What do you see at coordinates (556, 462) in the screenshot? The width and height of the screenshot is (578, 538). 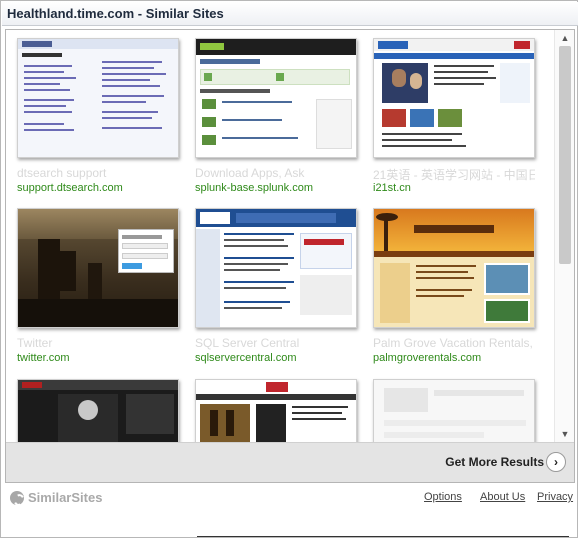 I see `arrow-right-icon: ›` at bounding box center [556, 462].